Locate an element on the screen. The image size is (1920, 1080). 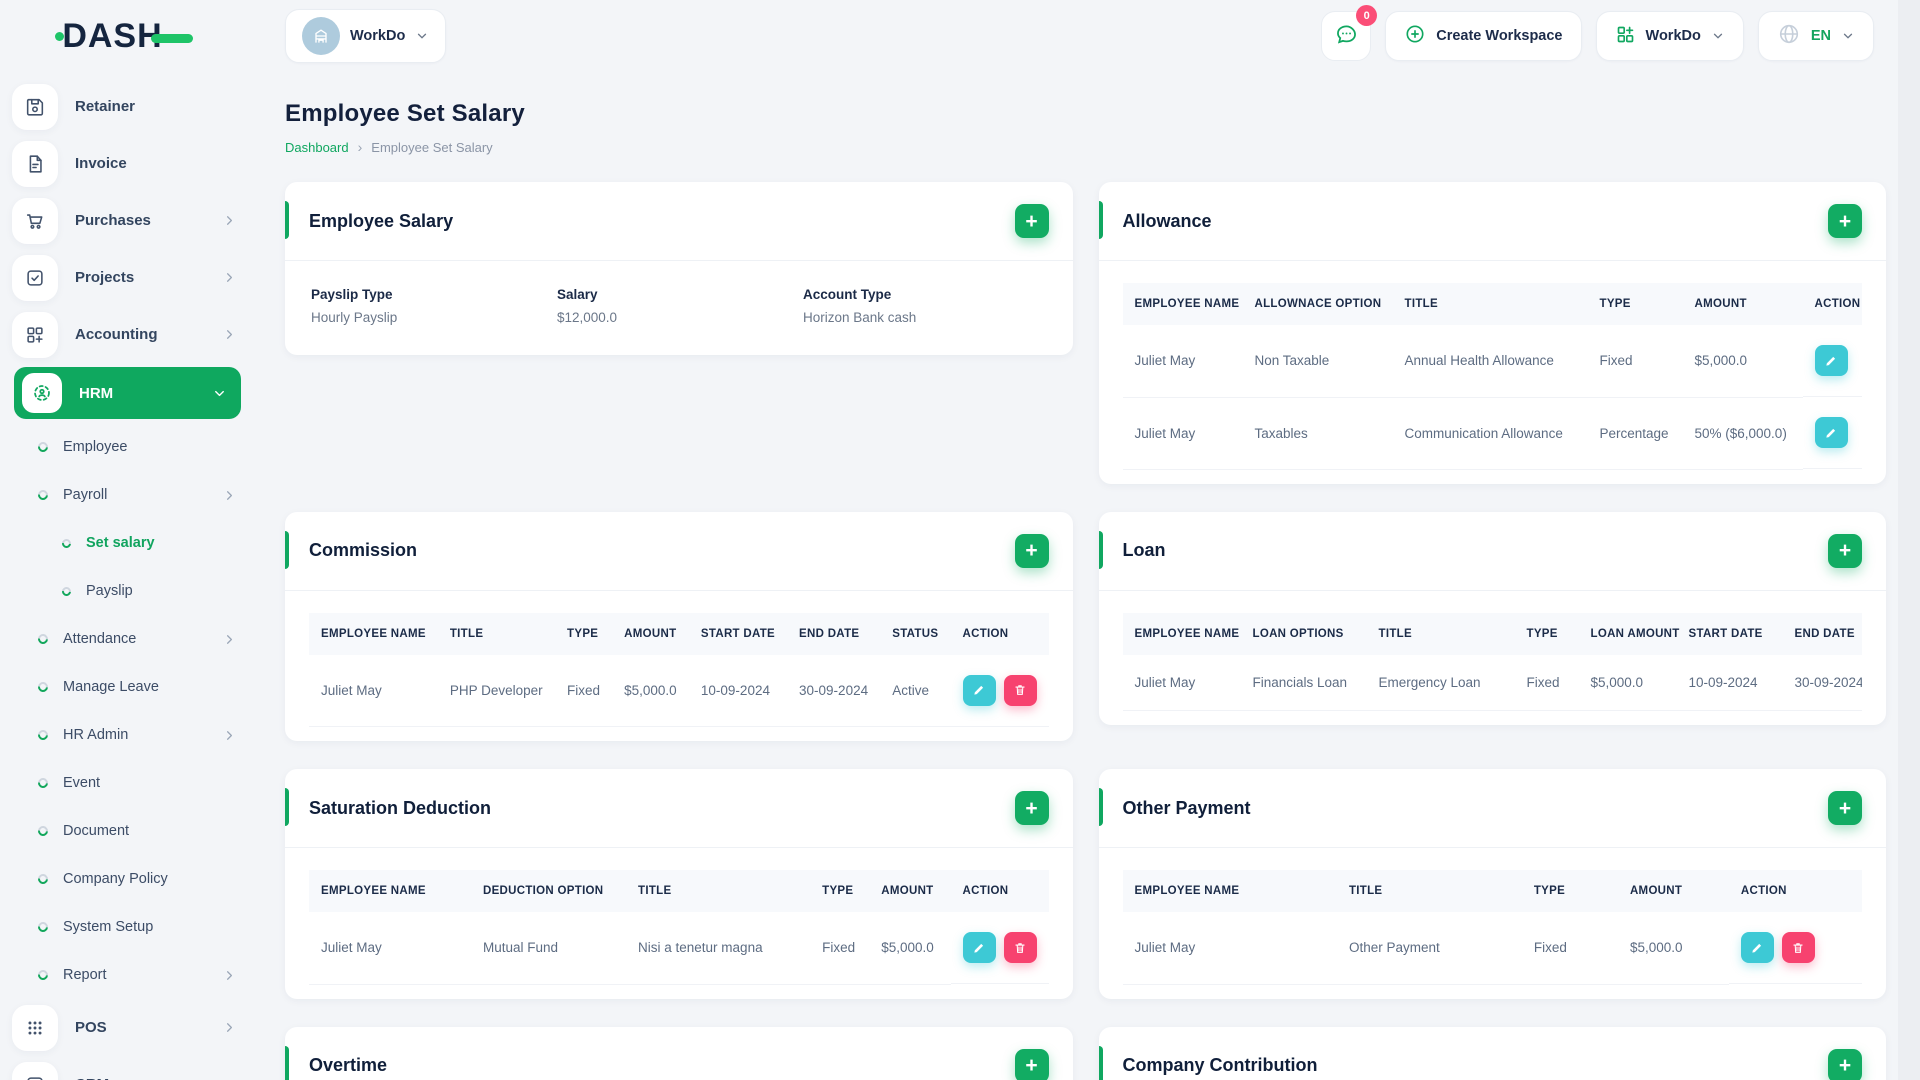
sidebar-item-document: Document is located at coordinates (127, 831).